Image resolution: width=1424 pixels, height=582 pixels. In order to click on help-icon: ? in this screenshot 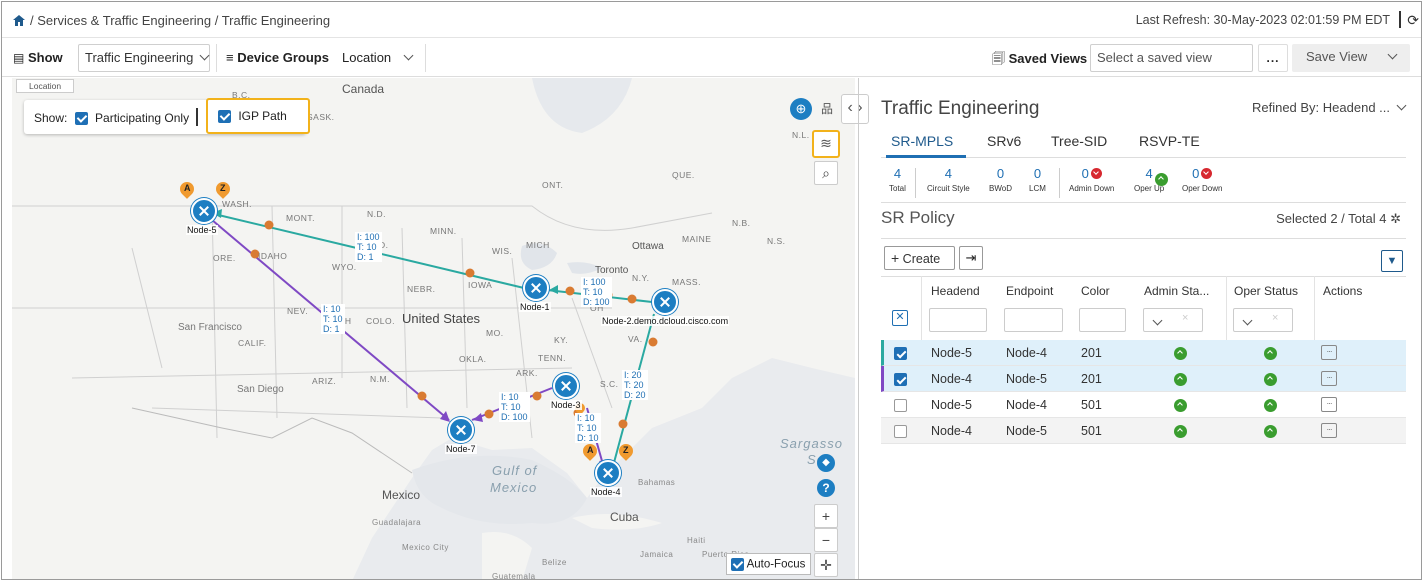, I will do `click(826, 488)`.